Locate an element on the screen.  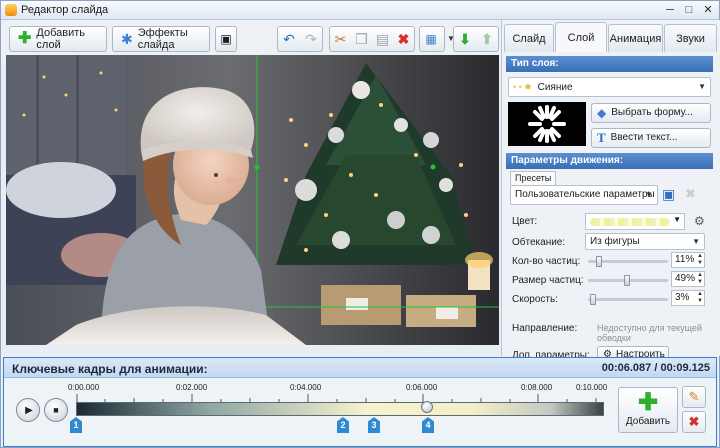
ruler-label: 0:04.000 is located at coordinates (306, 387).